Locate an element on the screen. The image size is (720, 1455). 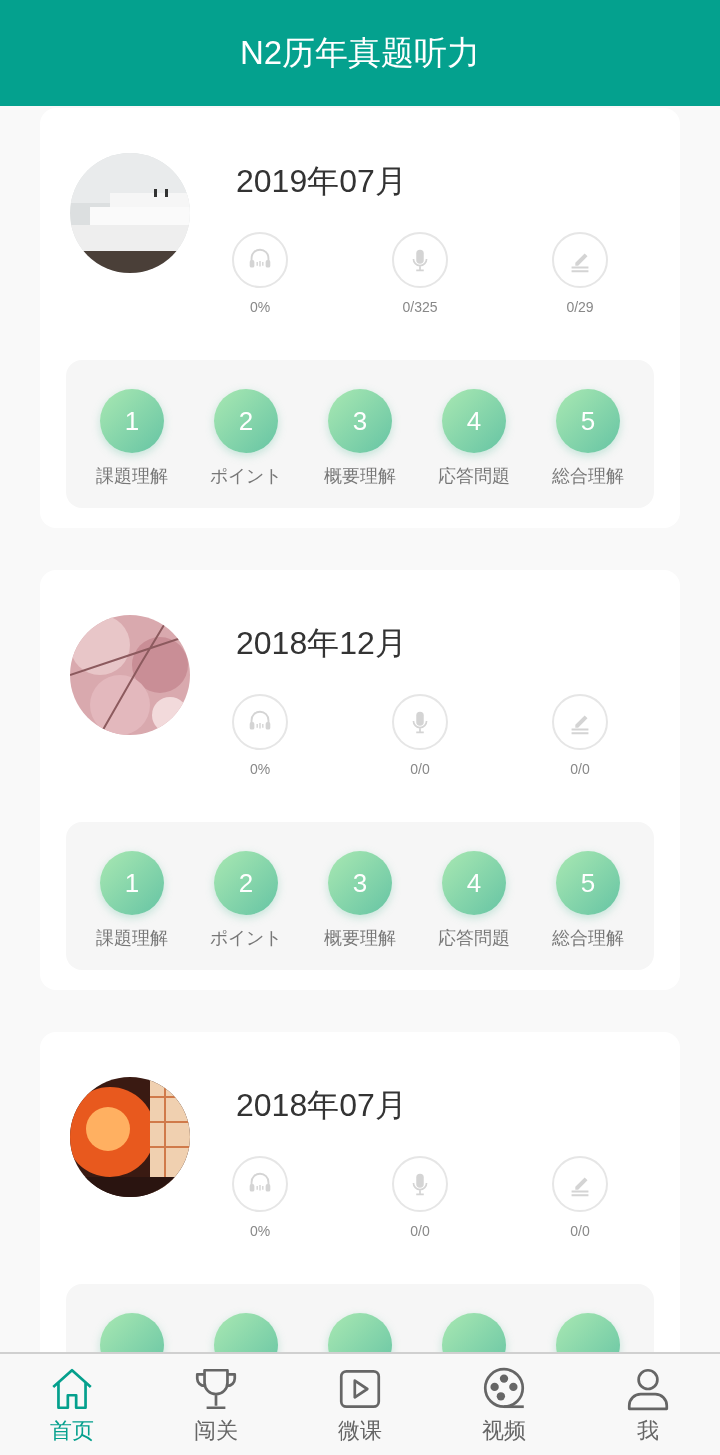
progress-count: 0/29 is located at coordinates (580, 307).